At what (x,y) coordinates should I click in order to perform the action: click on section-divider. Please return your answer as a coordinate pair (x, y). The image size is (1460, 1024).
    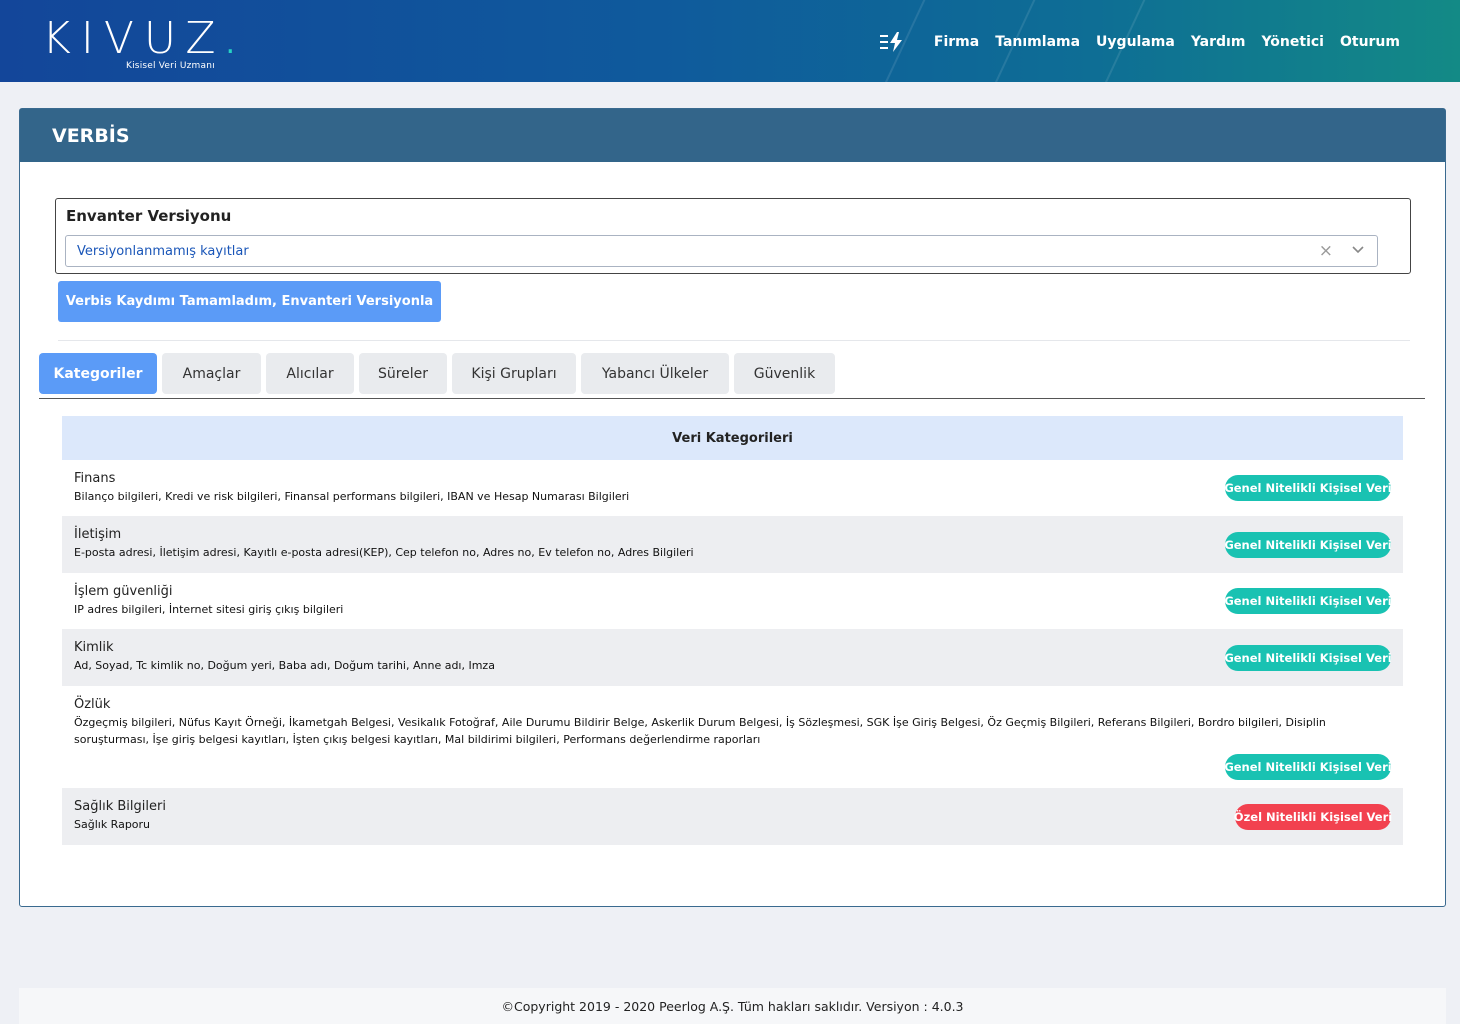
    Looking at the image, I should click on (734, 340).